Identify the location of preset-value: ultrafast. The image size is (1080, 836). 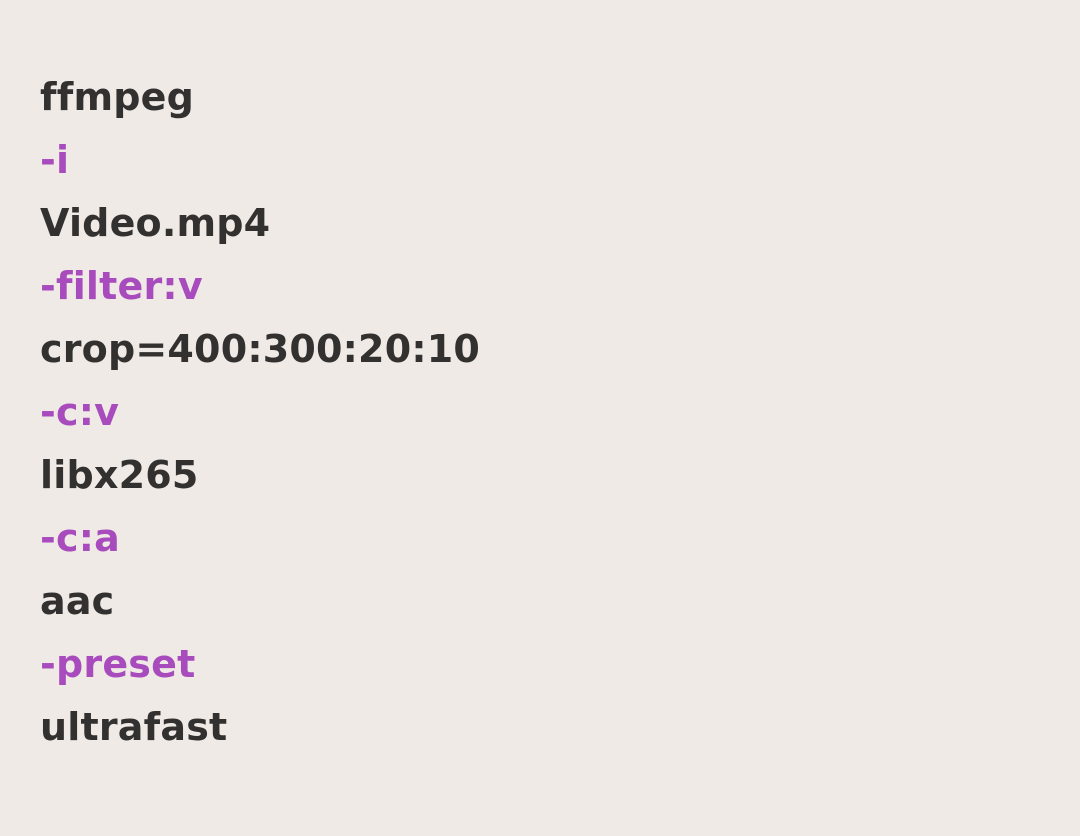
(134, 727).